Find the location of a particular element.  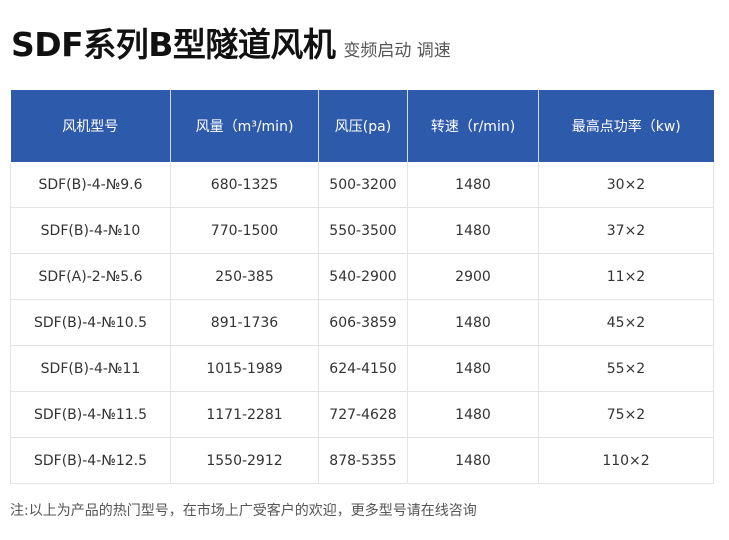

cell-pressure: 550-3500 is located at coordinates (363, 230).